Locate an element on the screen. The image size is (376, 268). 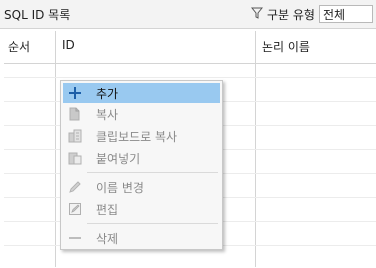
clipboard-copy-icon is located at coordinates (75, 136).